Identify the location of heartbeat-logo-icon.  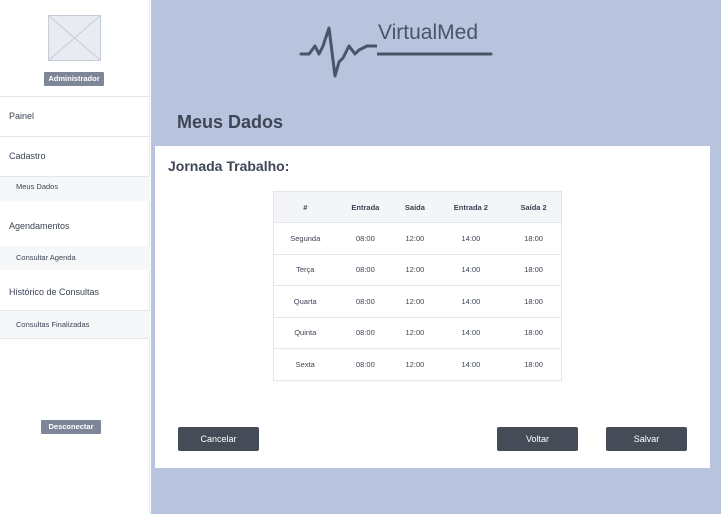
(338, 52).